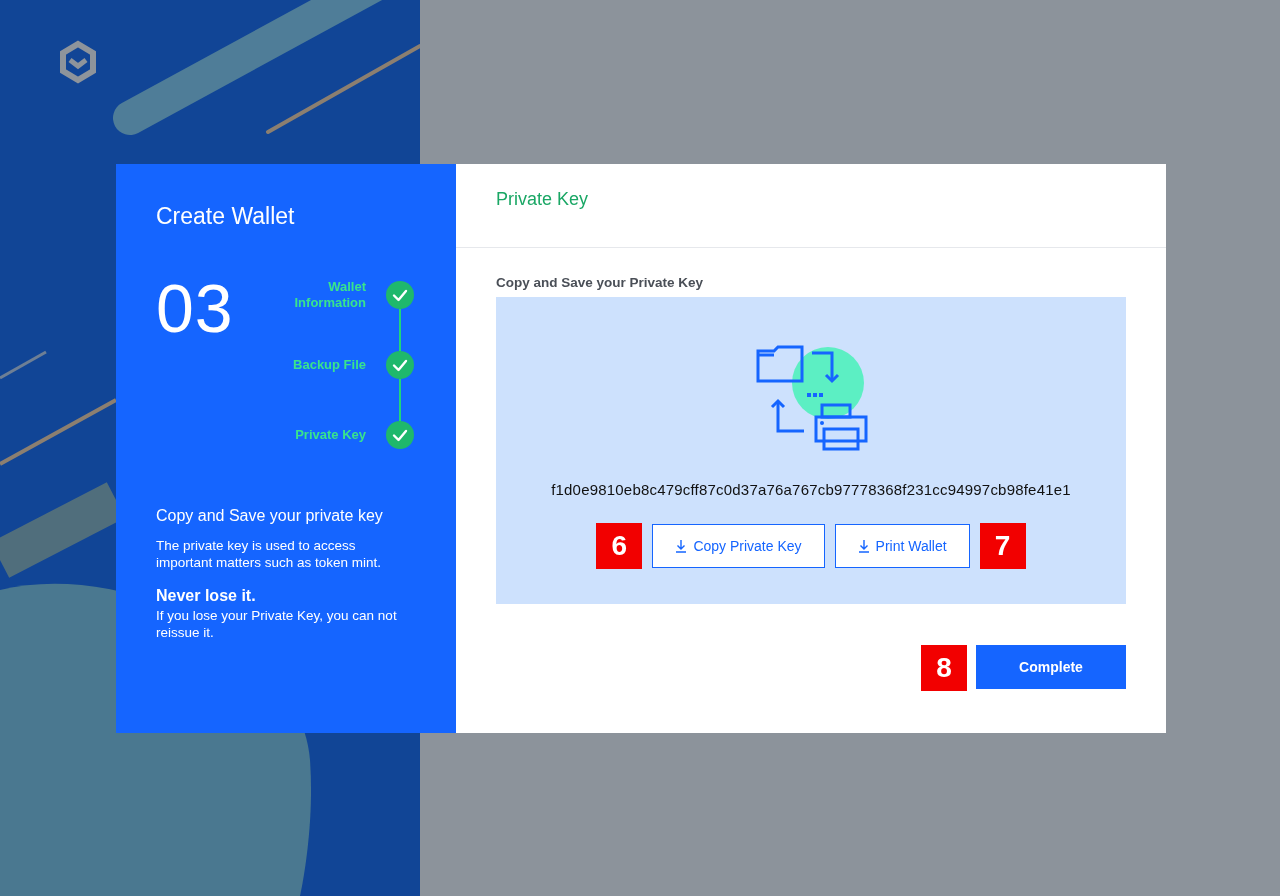  I want to click on section-label: Copy and Save your Private Key, so click(600, 282).